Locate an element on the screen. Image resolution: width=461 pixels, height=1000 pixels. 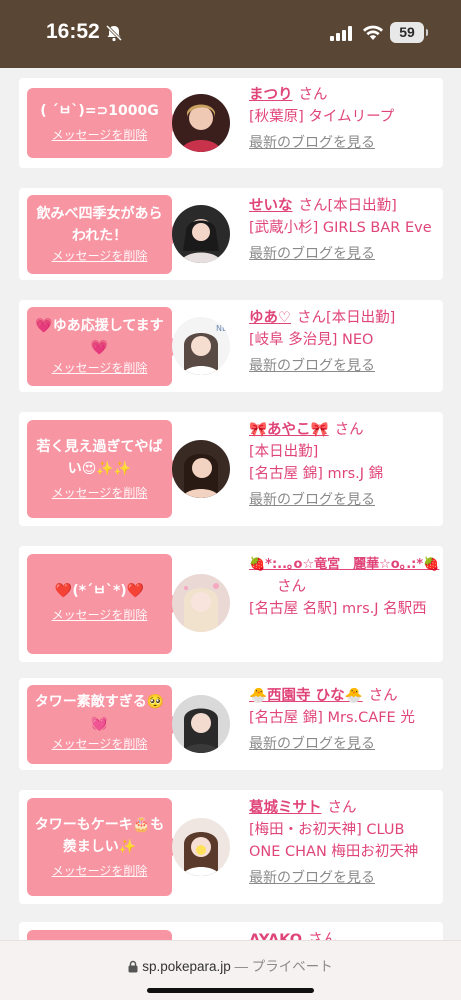
cast-info: まつり さん [秋葉原] タイムリープ 最新のブログを見る is located at coordinates (346, 119).